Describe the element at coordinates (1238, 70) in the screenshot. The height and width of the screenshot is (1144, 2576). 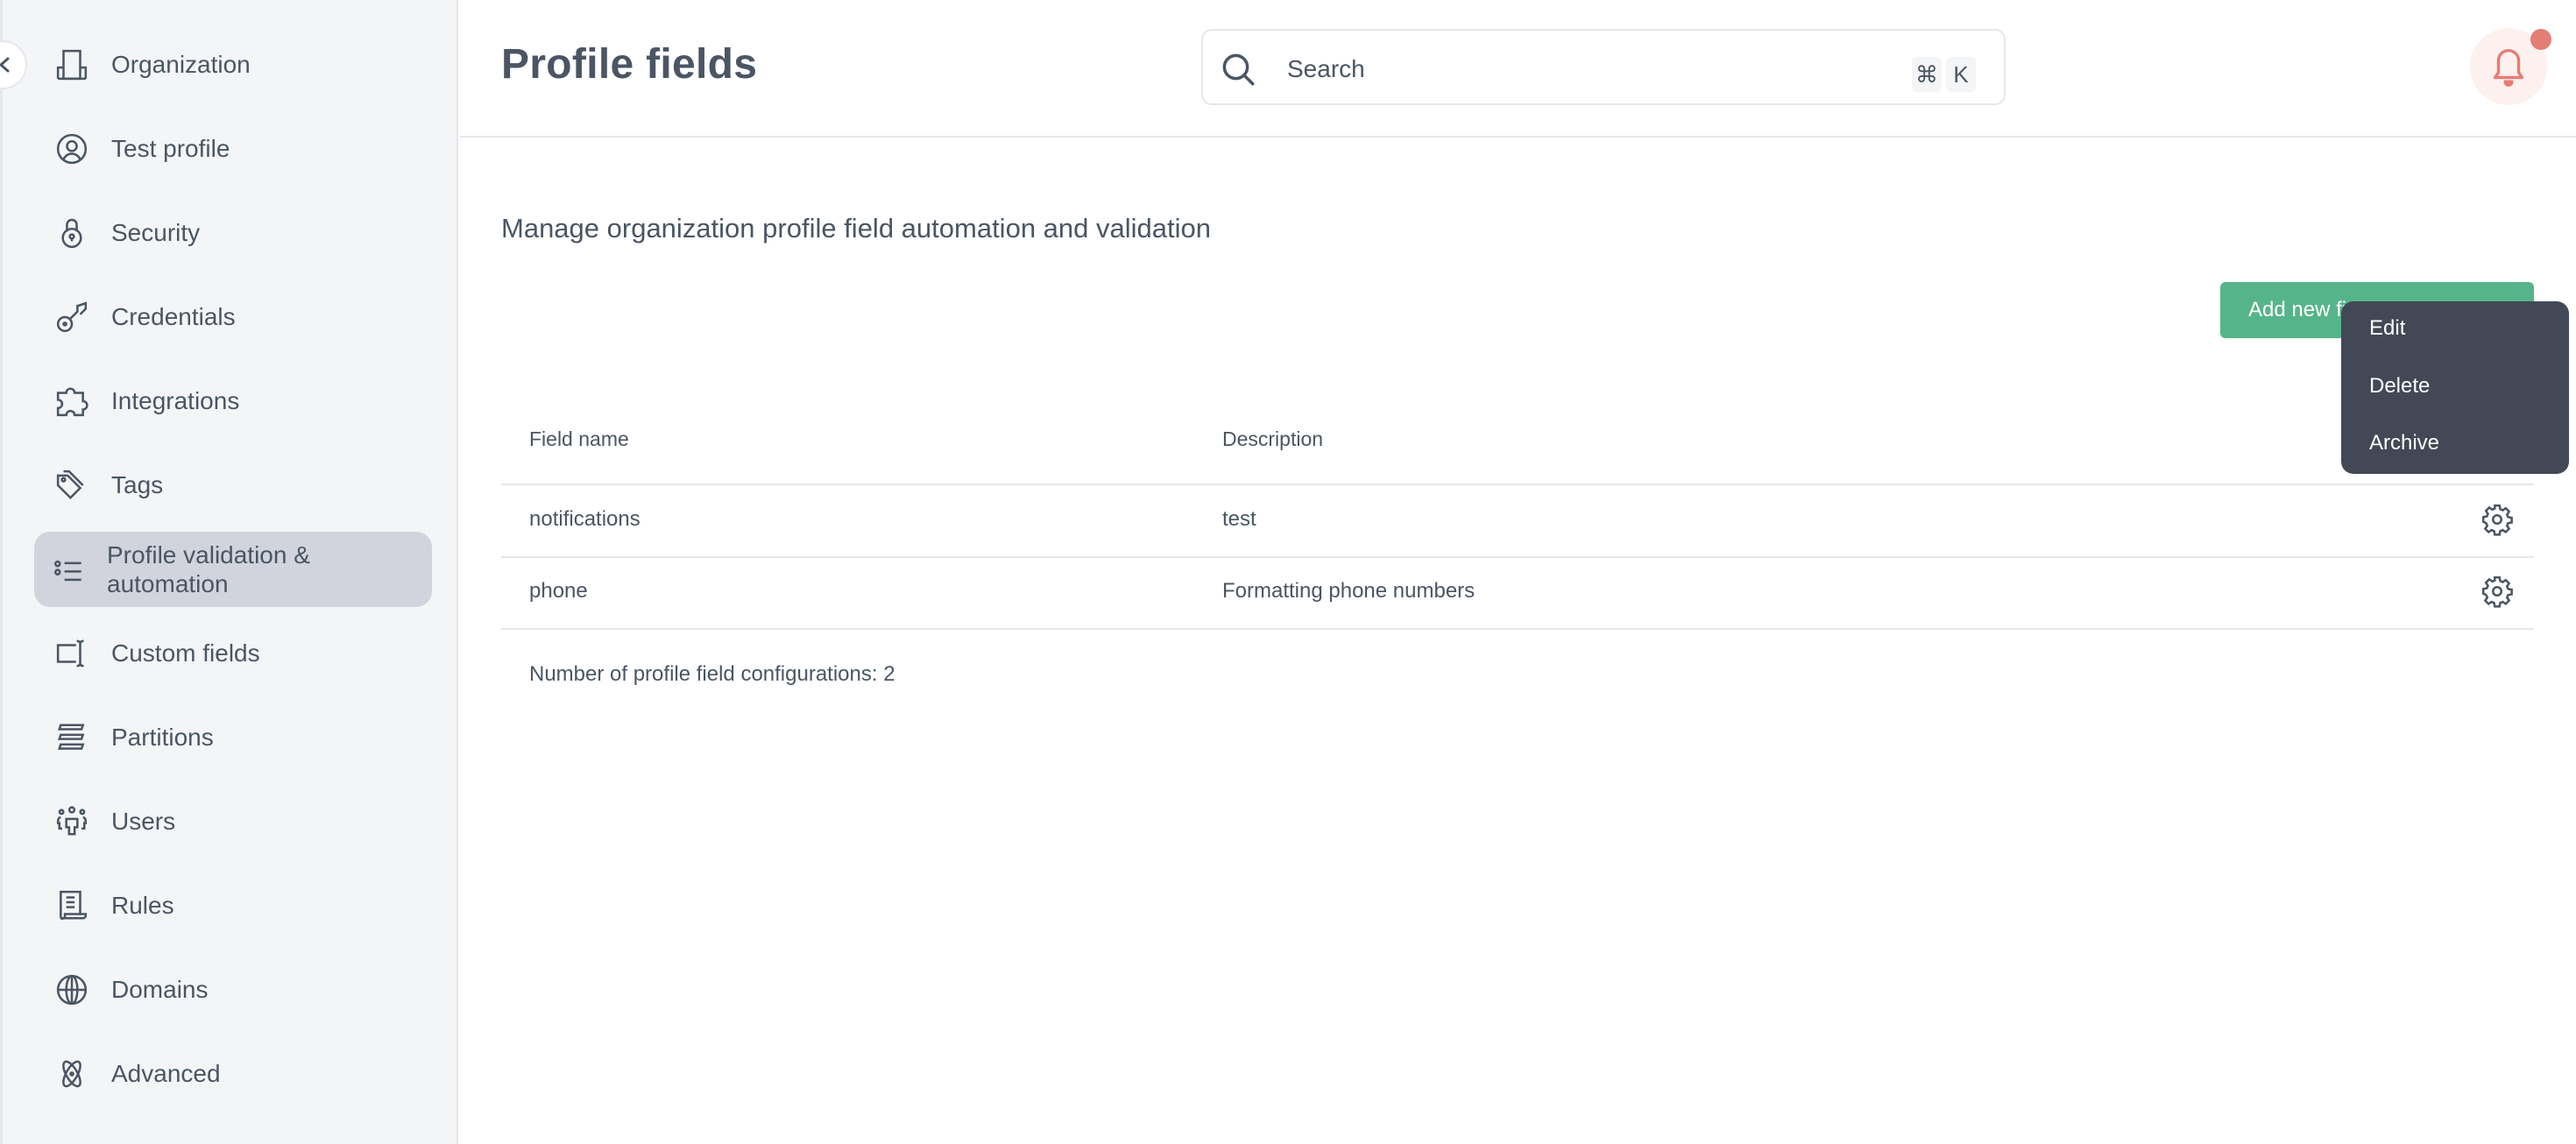
I see `search-icon` at that location.